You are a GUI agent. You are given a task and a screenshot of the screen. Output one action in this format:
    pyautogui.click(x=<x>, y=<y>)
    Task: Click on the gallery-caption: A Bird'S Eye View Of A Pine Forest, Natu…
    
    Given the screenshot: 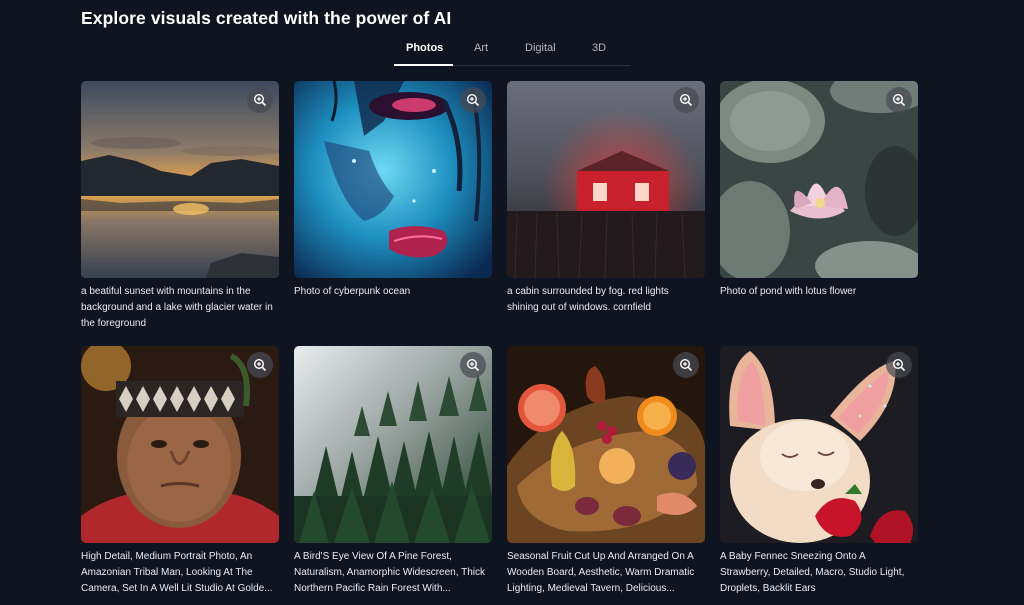 What is the action you would take?
    pyautogui.click(x=389, y=572)
    